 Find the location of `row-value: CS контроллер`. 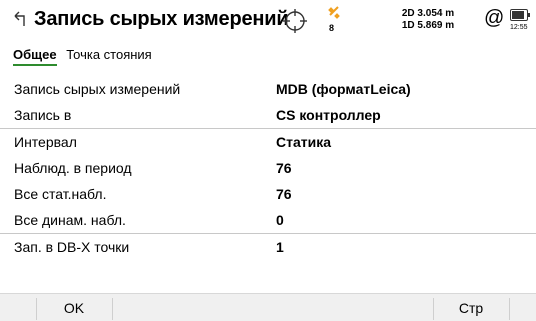

row-value: CS контроллер is located at coordinates (328, 115).